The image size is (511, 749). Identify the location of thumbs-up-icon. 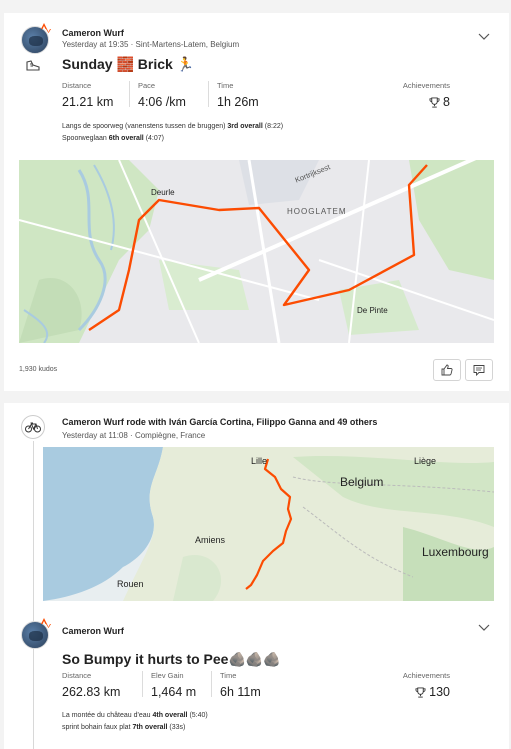
(447, 370).